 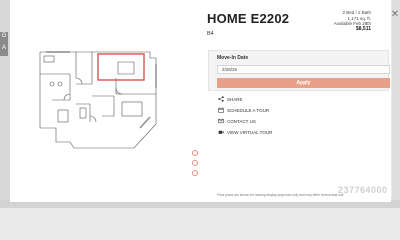 I want to click on close-icon: ✕, so click(x=395, y=15).